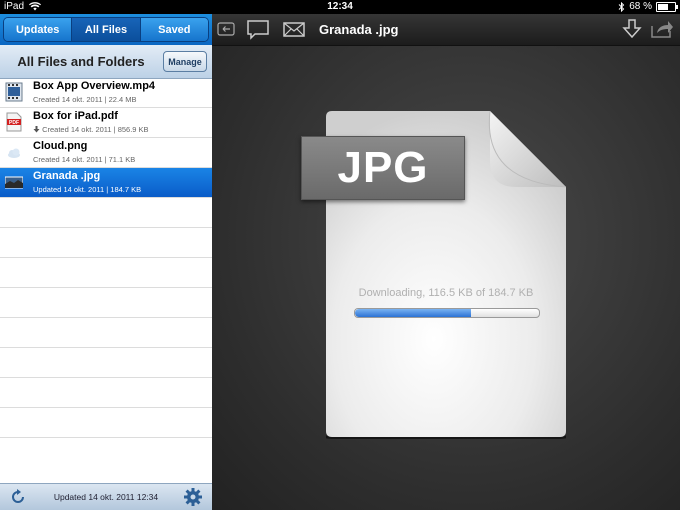 This screenshot has height=510, width=680. I want to click on viewer-toolbar: Granada .jpg, so click(446, 30).